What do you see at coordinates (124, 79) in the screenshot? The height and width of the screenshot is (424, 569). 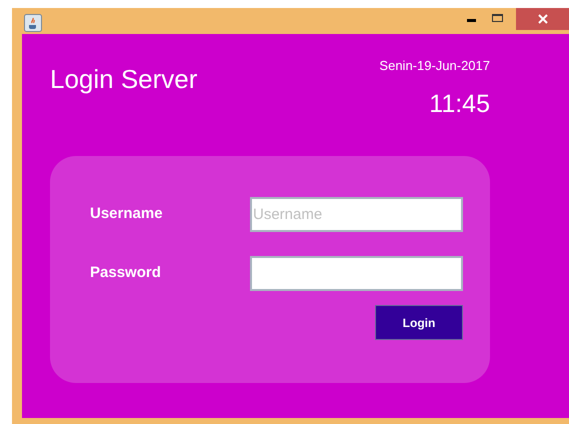 I see `app-title: Login Server` at bounding box center [124, 79].